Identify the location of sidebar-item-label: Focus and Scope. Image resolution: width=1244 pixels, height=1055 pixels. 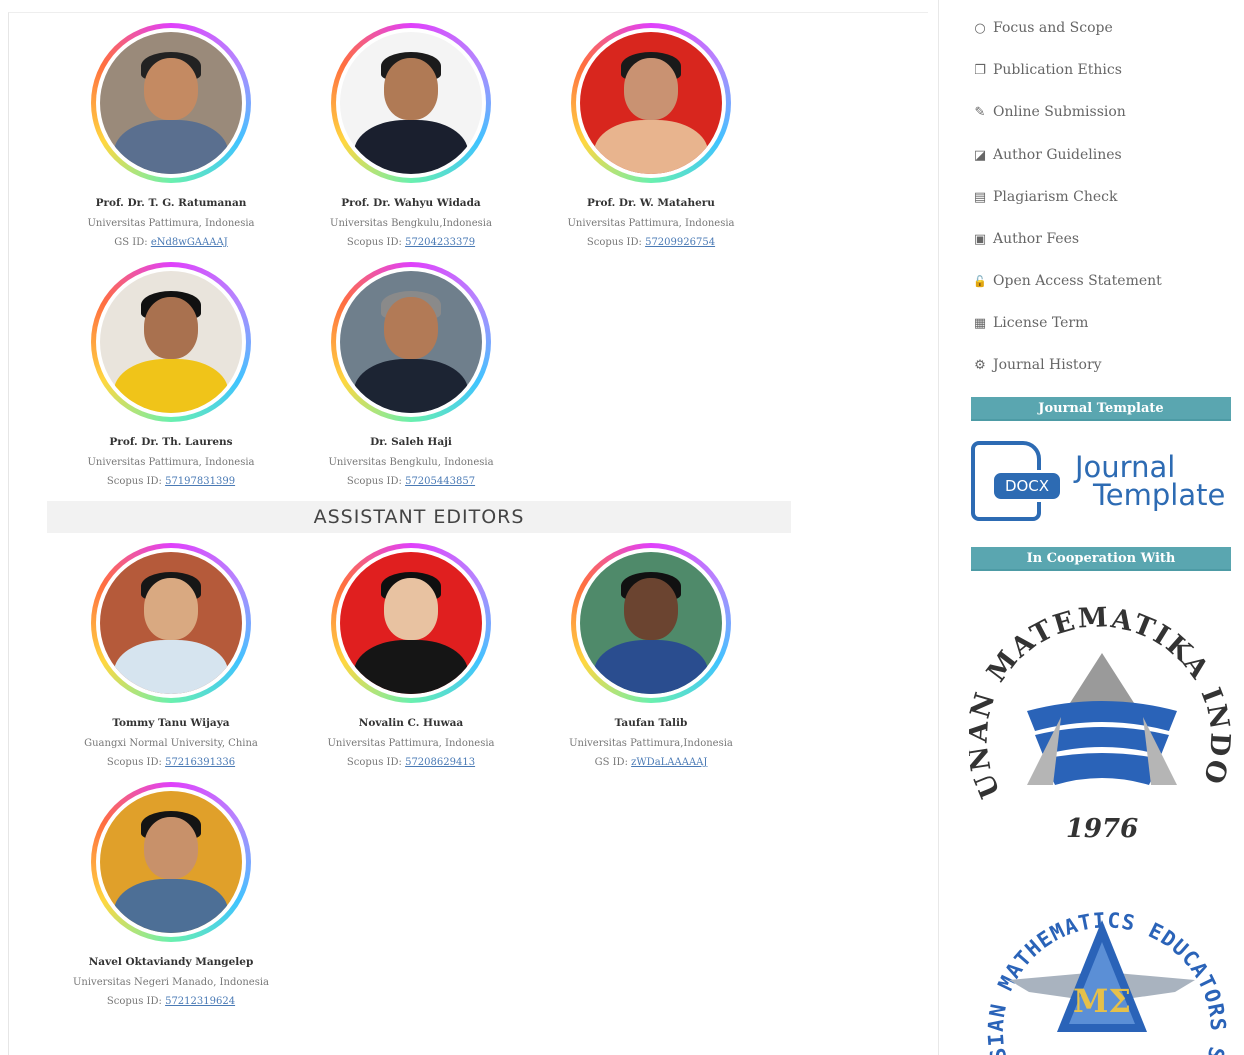
(1053, 28).